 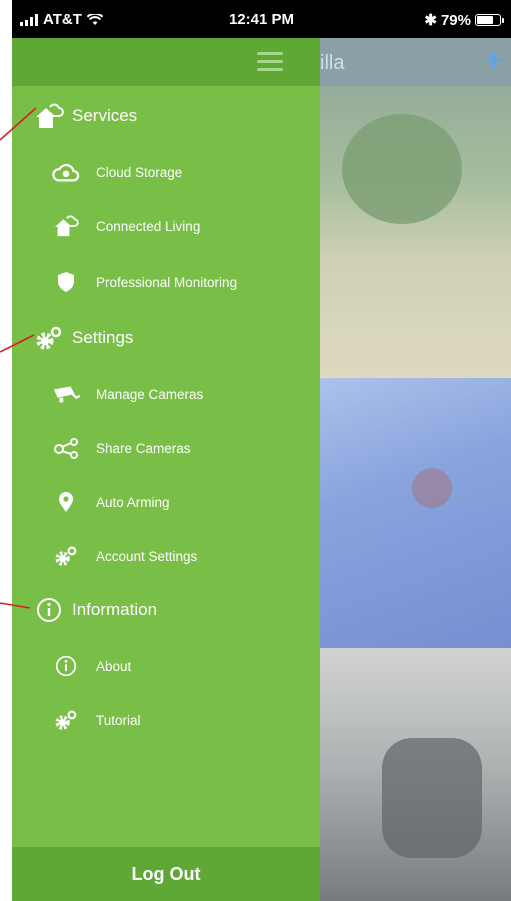 I want to click on menu-item-professional-monitoring: Professional Monitoring, so click(x=166, y=282).